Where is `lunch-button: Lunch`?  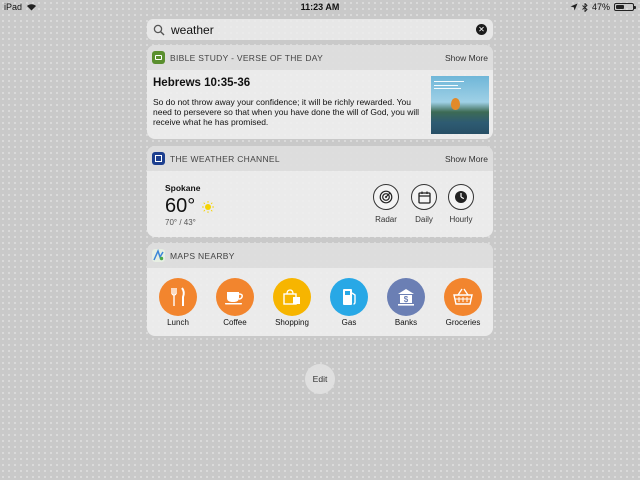
lunch-button: Lunch is located at coordinates (178, 302).